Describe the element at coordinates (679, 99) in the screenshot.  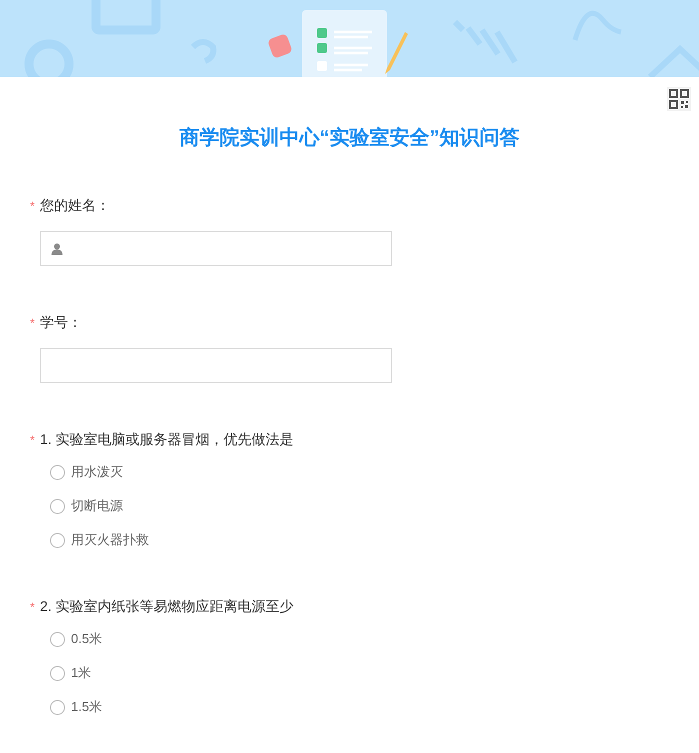
I see `qr-code-icon` at that location.